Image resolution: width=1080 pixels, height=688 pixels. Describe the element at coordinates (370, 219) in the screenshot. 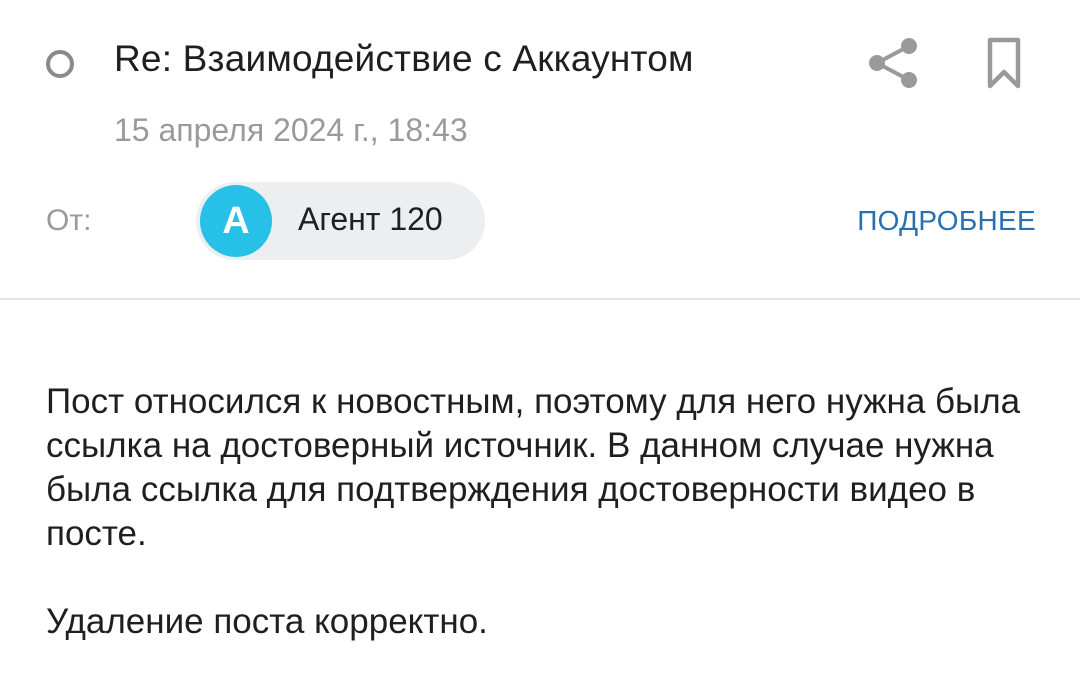

I see `sender-name: Агент 120` at that location.